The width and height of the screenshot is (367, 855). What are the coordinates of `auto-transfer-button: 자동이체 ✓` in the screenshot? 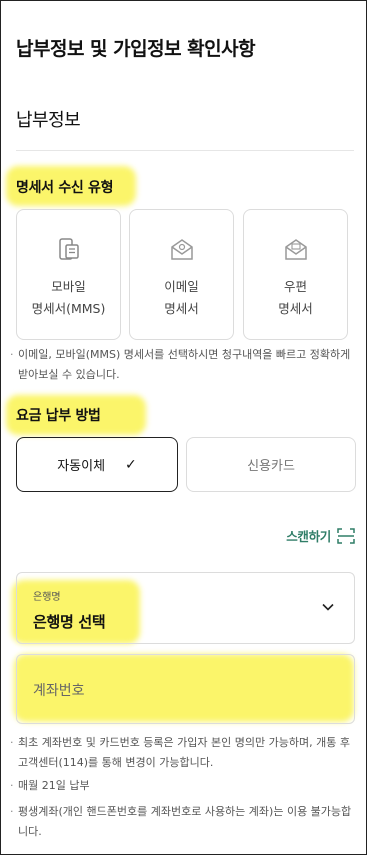 It's located at (97, 464).